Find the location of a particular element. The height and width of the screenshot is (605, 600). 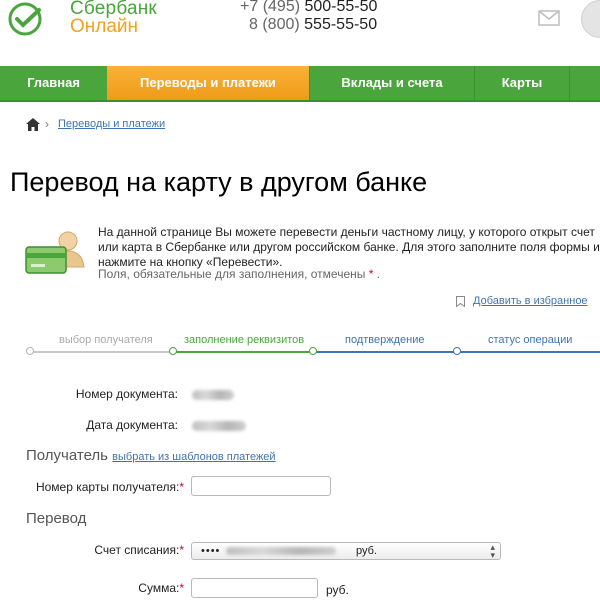

card-transfer-icon is located at coordinates (55, 252).